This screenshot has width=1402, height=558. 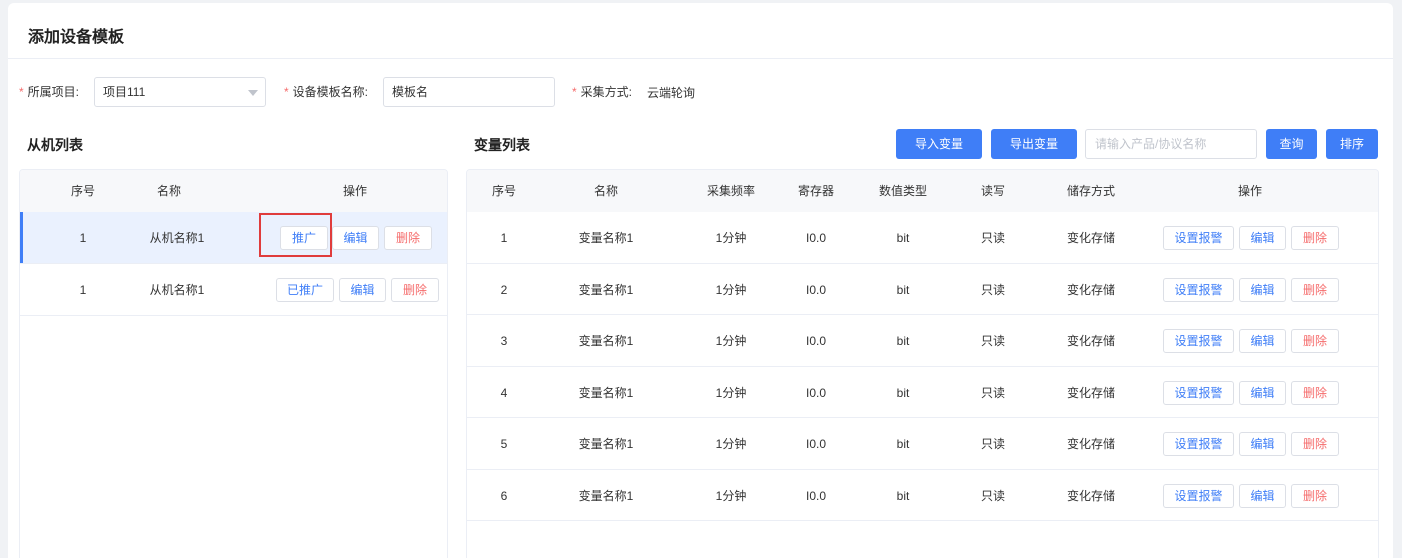 I want to click on table-row: 5 变量名称1 1分钟 I0.0 bit 只读 变化存储 设置报警 编辑 删除, so click(x=922, y=444).